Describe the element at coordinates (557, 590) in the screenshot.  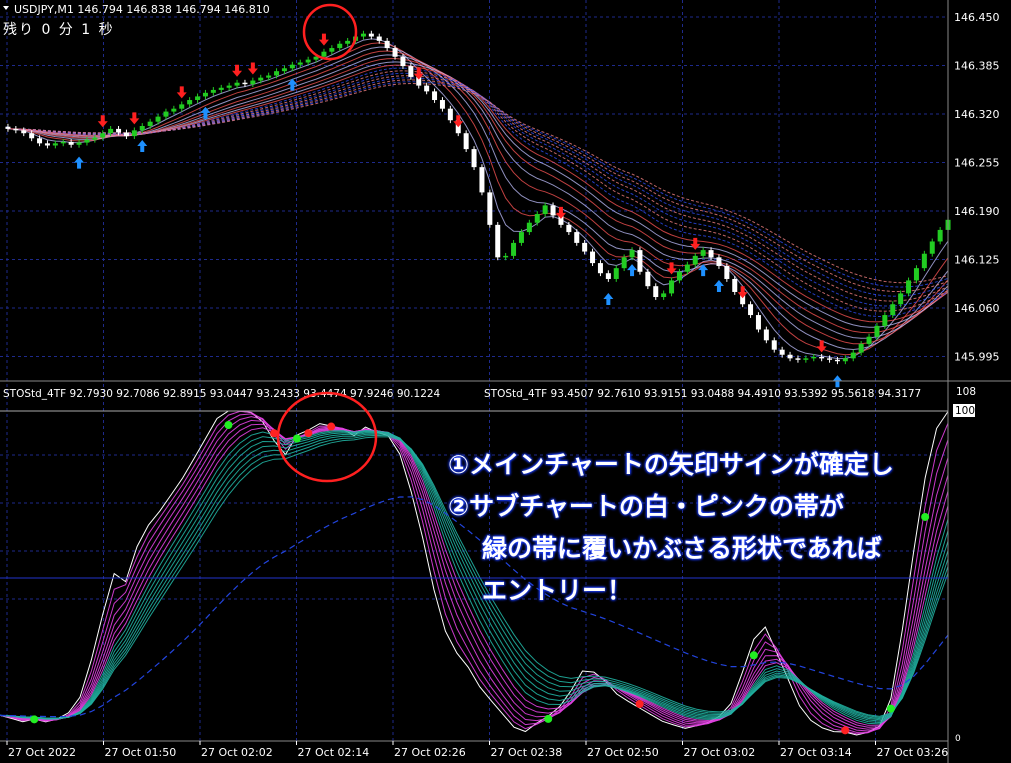
I see `annotation-line-4: エントリー！` at that location.